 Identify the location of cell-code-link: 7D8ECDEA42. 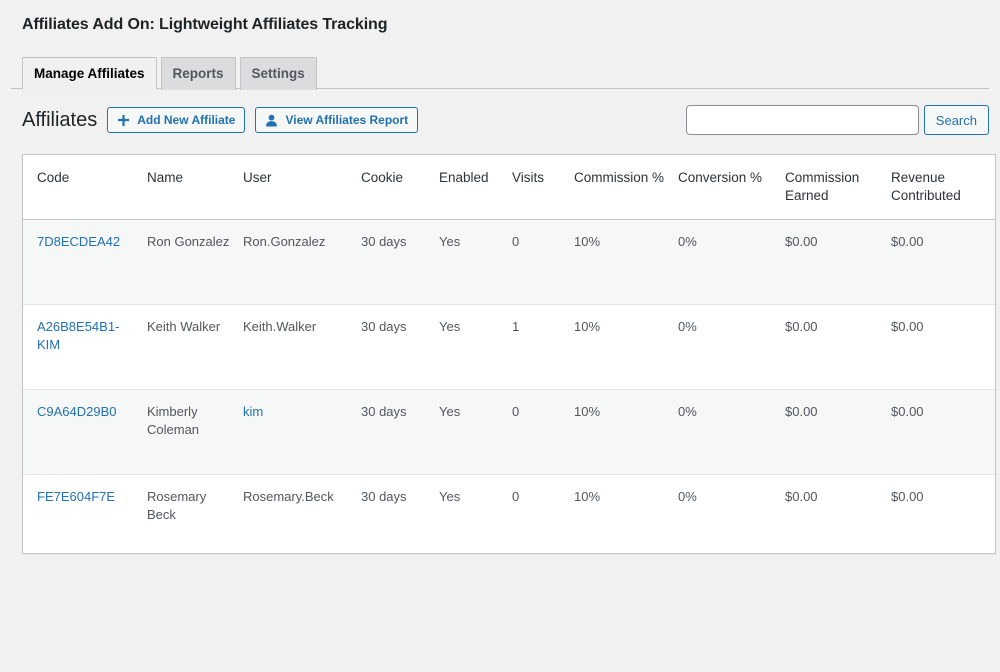
(78, 241).